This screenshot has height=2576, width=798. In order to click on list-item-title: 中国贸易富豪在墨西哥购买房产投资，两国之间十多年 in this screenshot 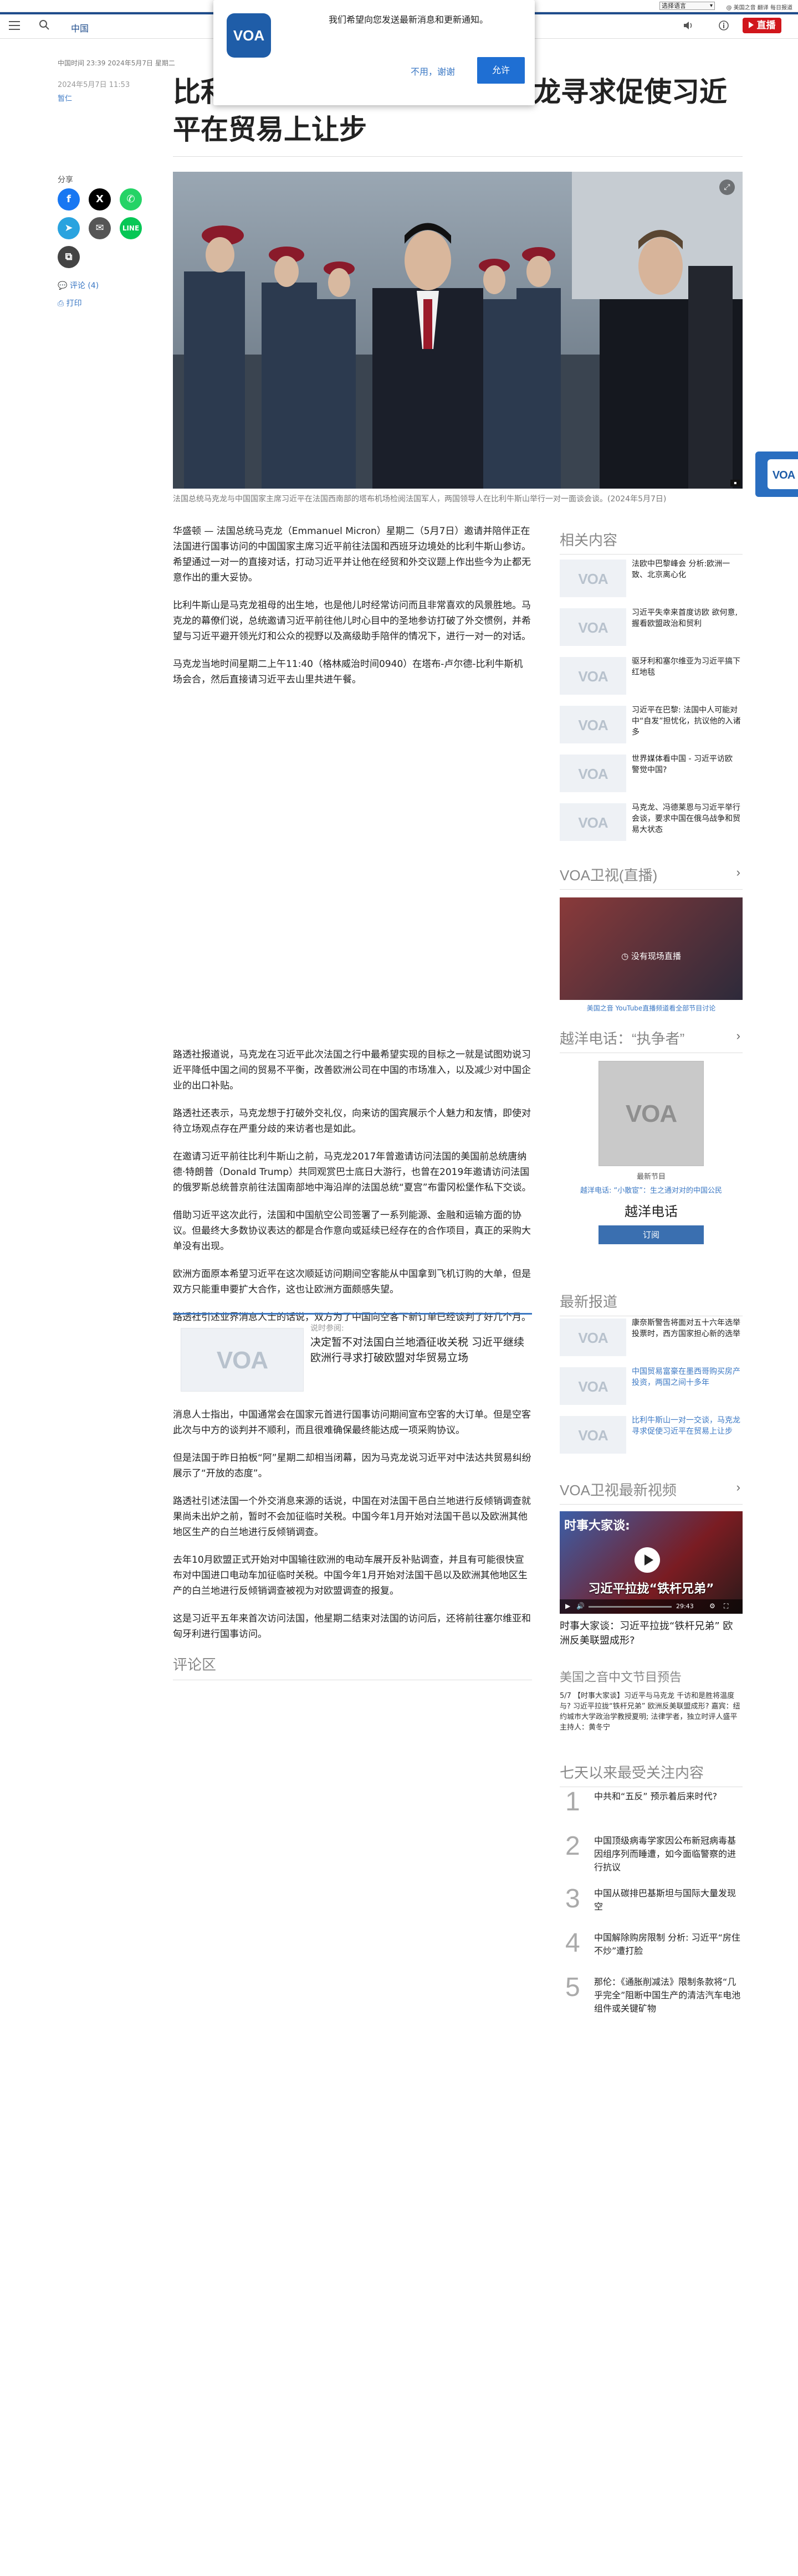, I will do `click(686, 1377)`.